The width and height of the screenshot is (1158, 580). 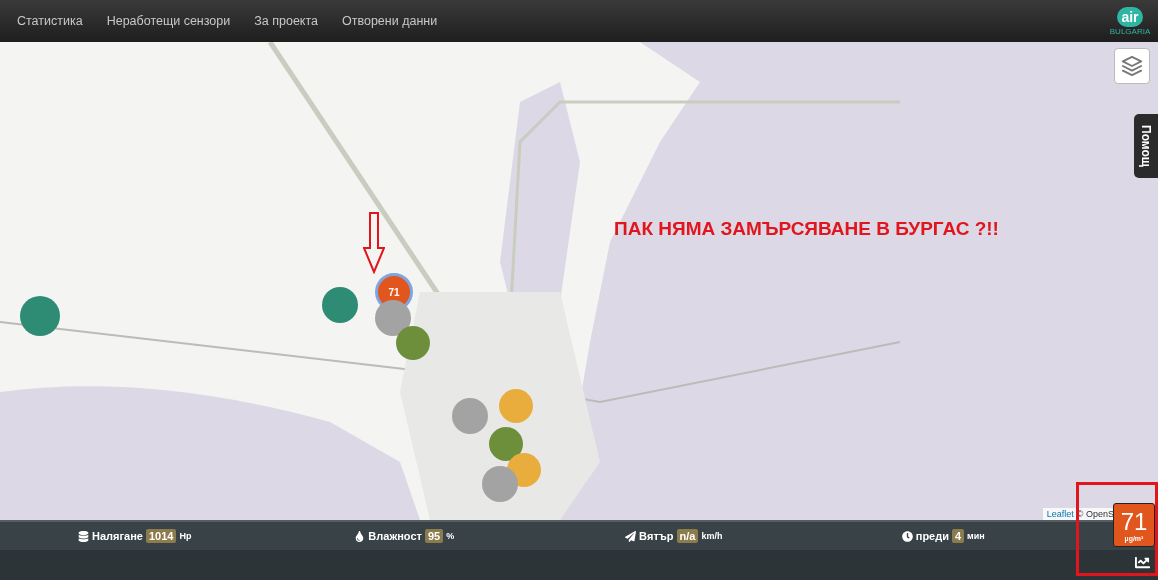 What do you see at coordinates (286, 21) in the screenshot?
I see `nav-link: За проекта` at bounding box center [286, 21].